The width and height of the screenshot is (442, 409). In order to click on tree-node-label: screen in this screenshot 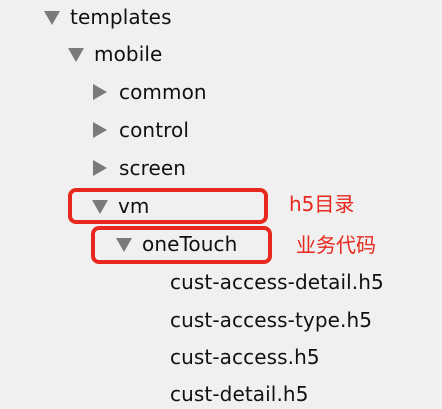, I will do `click(153, 168)`.